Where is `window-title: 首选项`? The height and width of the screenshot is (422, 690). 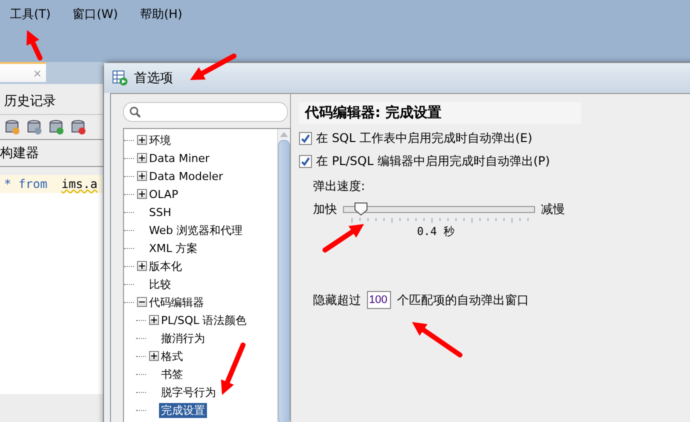 window-title: 首选项 is located at coordinates (153, 78).